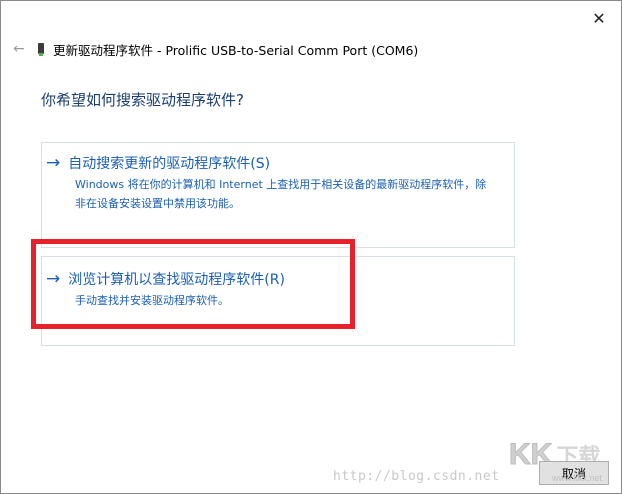  What do you see at coordinates (41, 49) in the screenshot?
I see `usb-device-icon` at bounding box center [41, 49].